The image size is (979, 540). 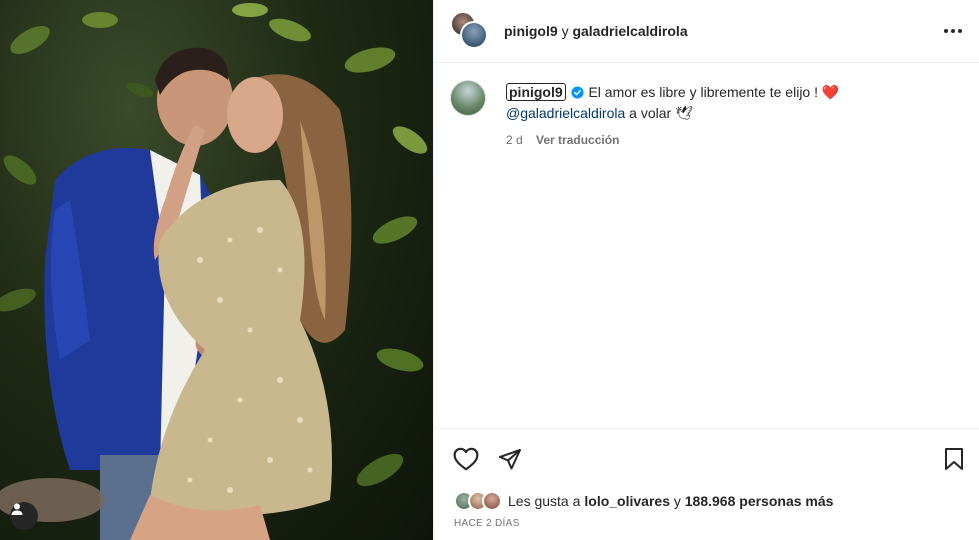 I want to click on save-button, so click(x=954, y=459).